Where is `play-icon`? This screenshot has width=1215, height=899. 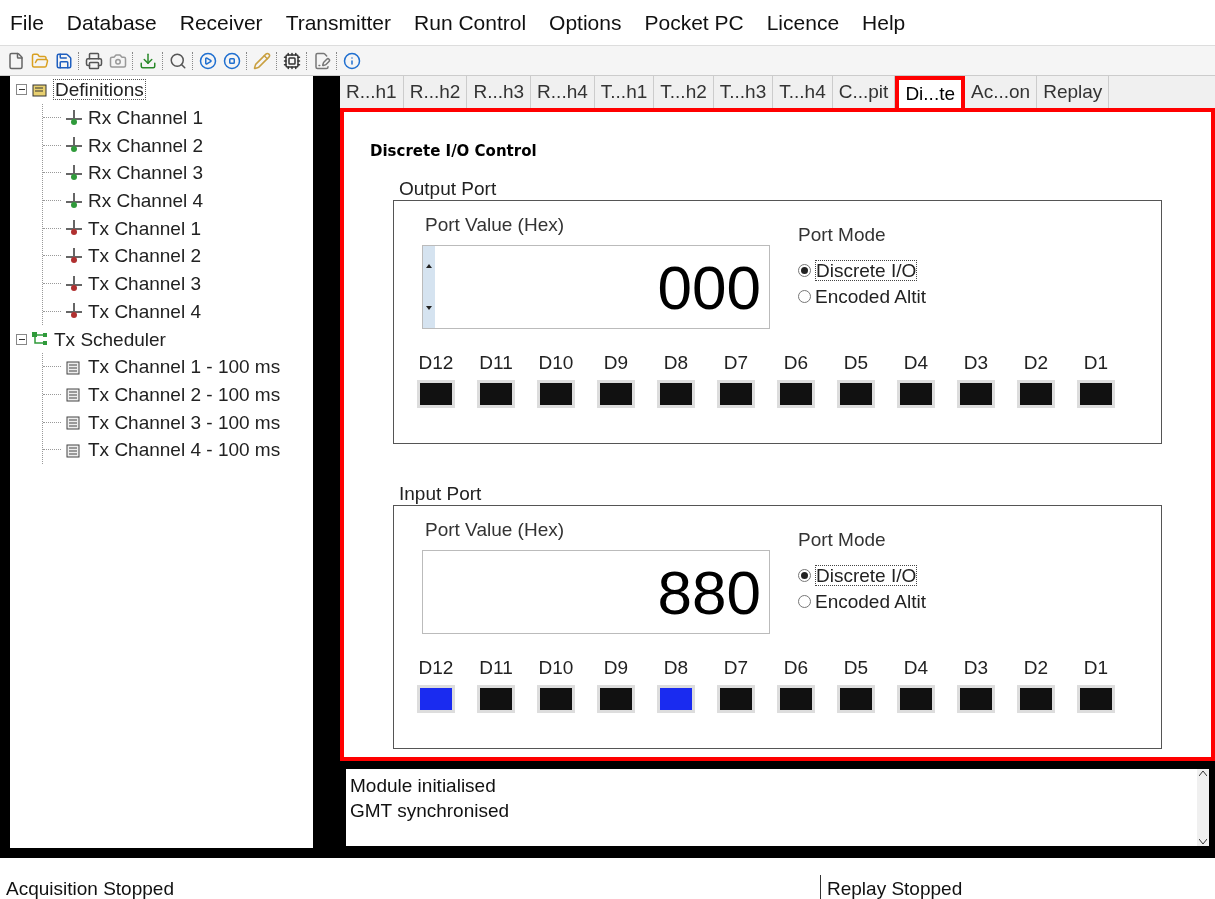
play-icon is located at coordinates (208, 60).